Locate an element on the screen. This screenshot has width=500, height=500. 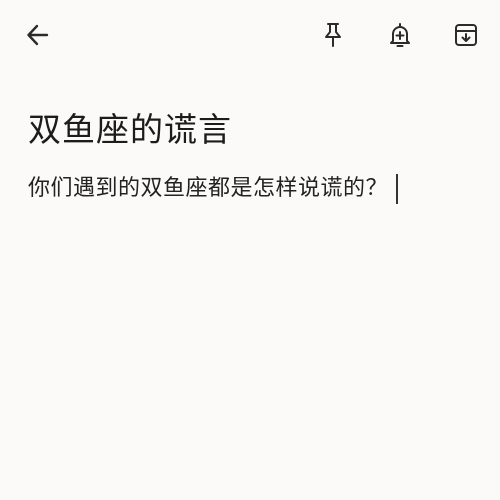
archive-icon is located at coordinates (466, 35).